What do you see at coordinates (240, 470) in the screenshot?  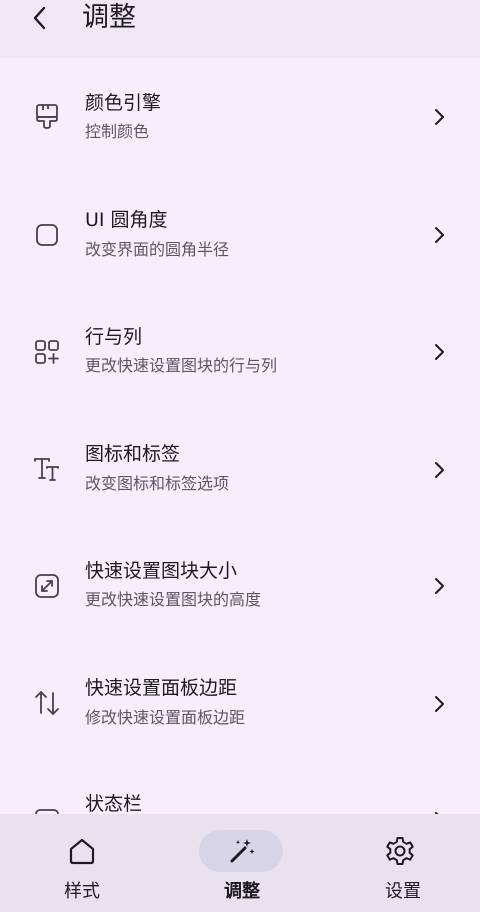 I see `list-item-icons-labels: 图标和标签 改变图标和标签选项` at bounding box center [240, 470].